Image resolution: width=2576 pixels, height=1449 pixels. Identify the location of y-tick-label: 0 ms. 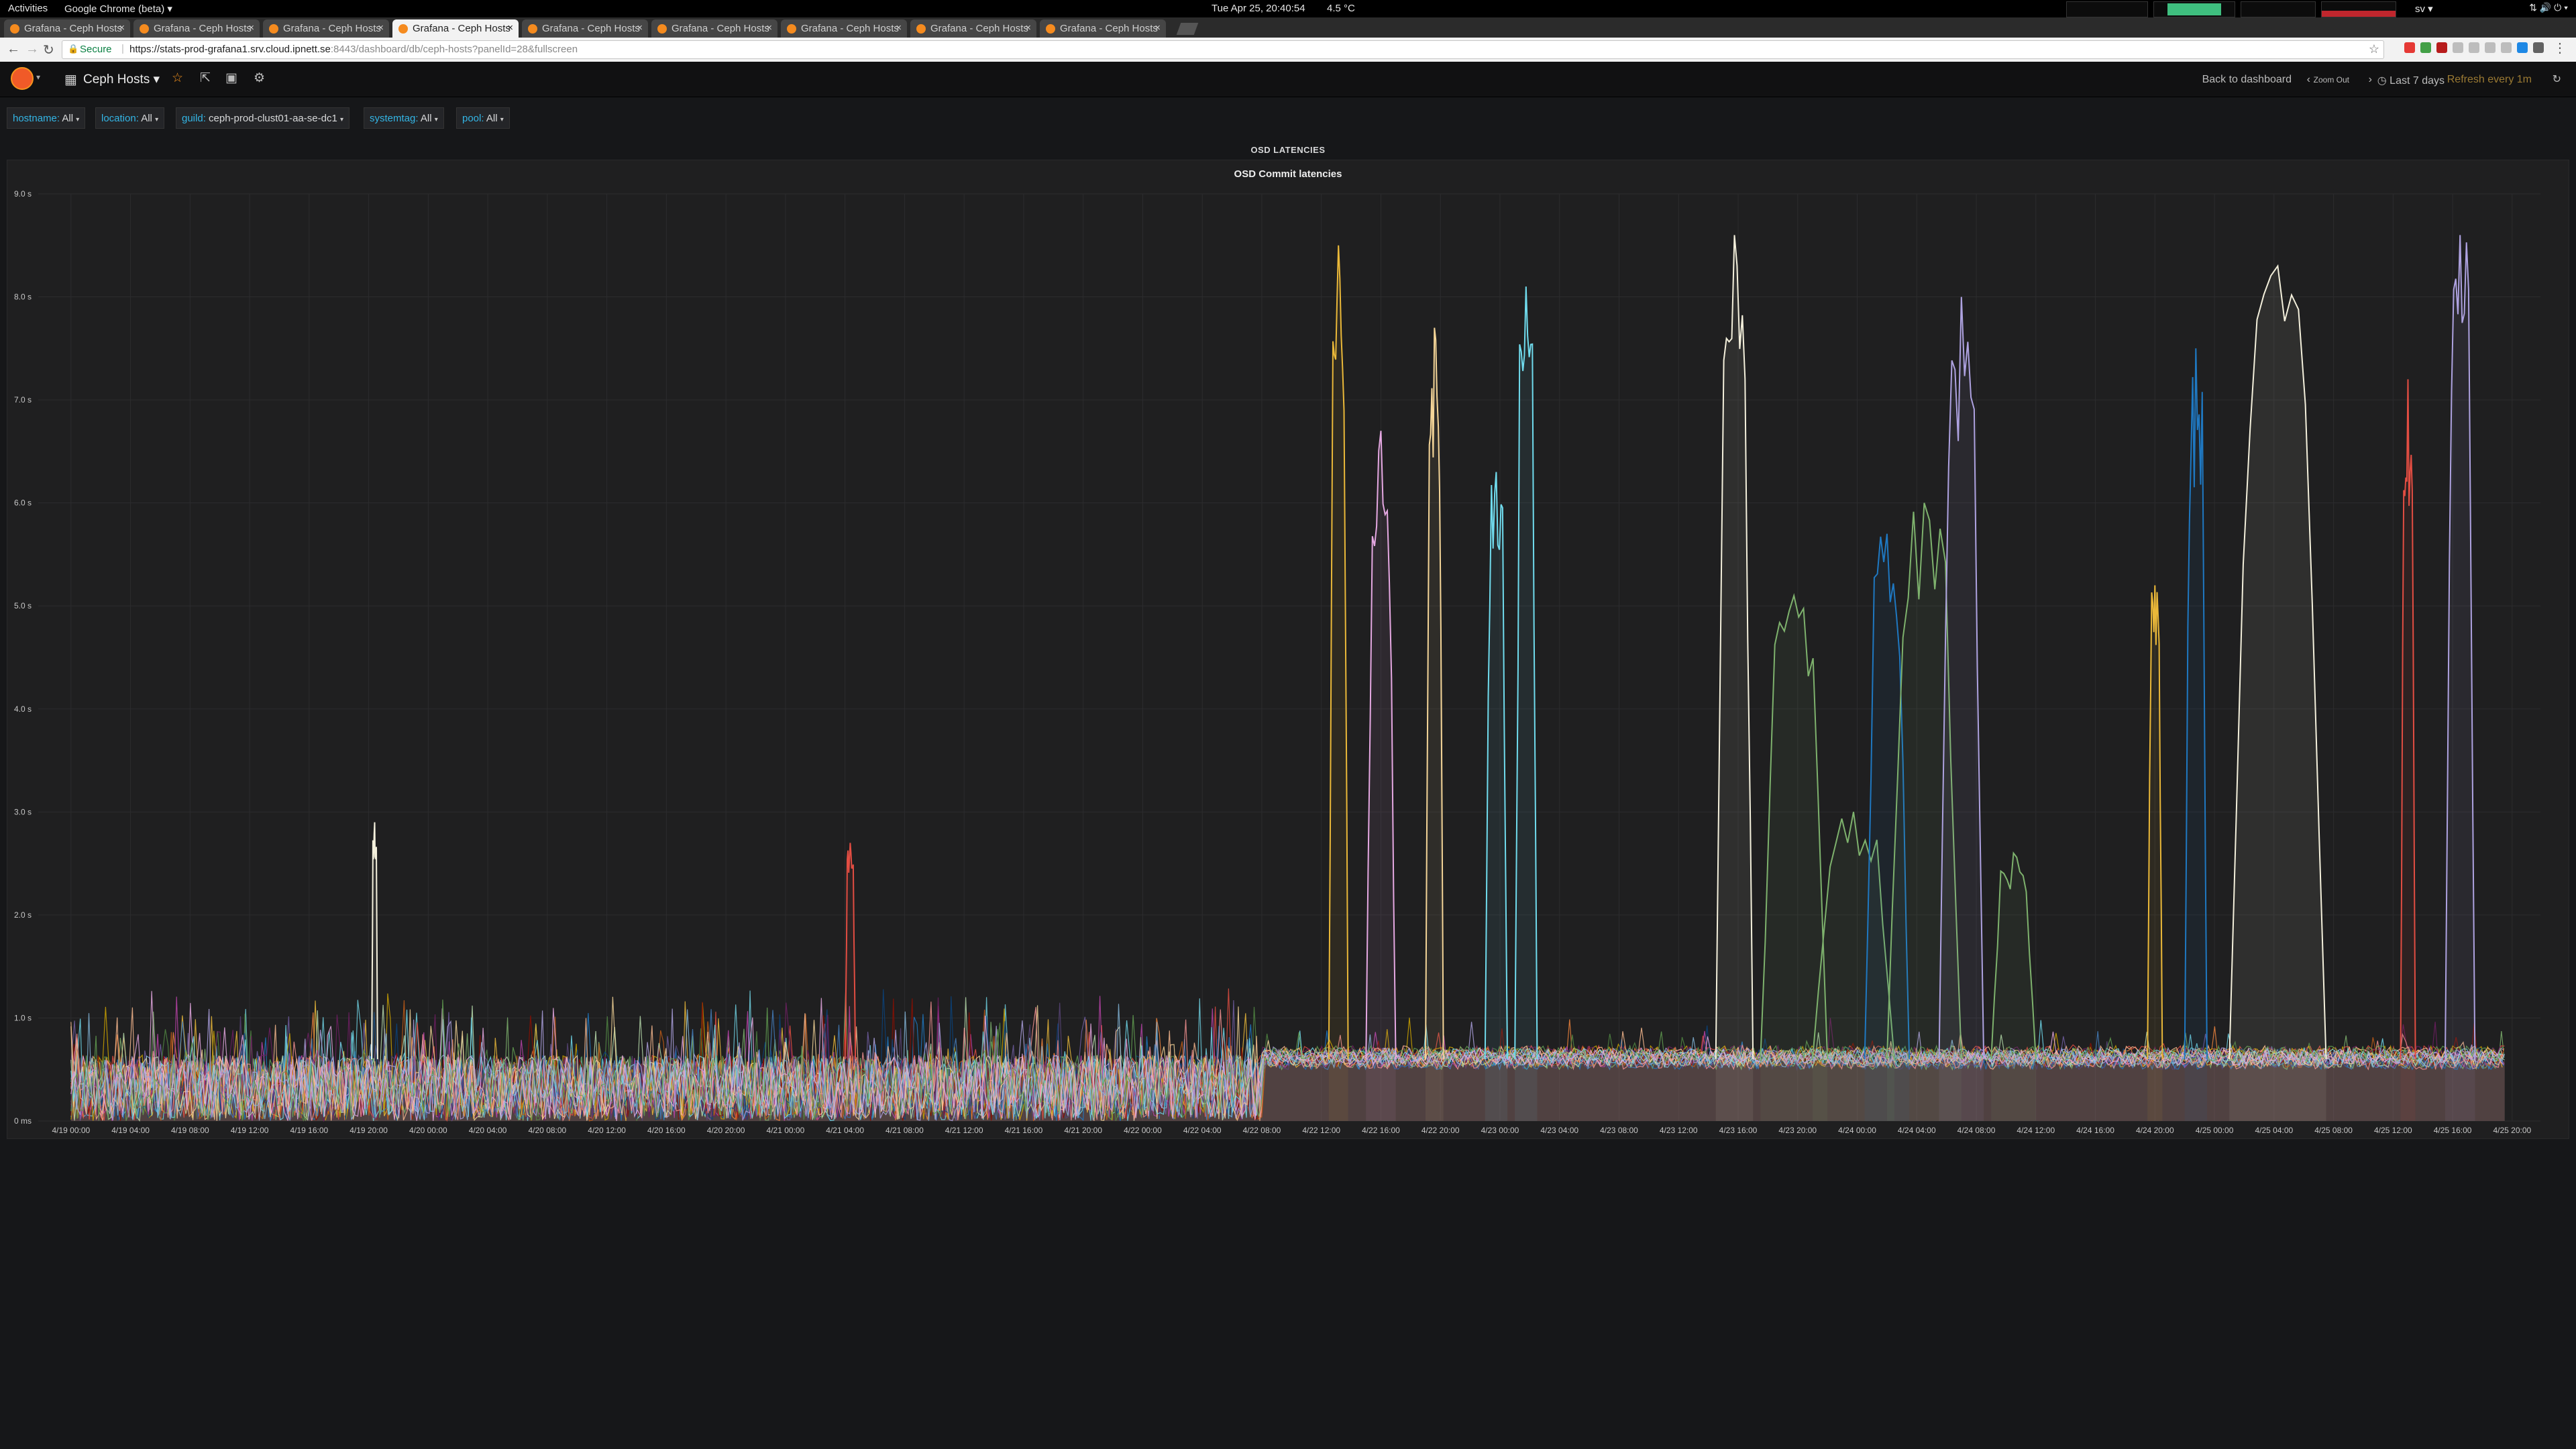
(23, 1121).